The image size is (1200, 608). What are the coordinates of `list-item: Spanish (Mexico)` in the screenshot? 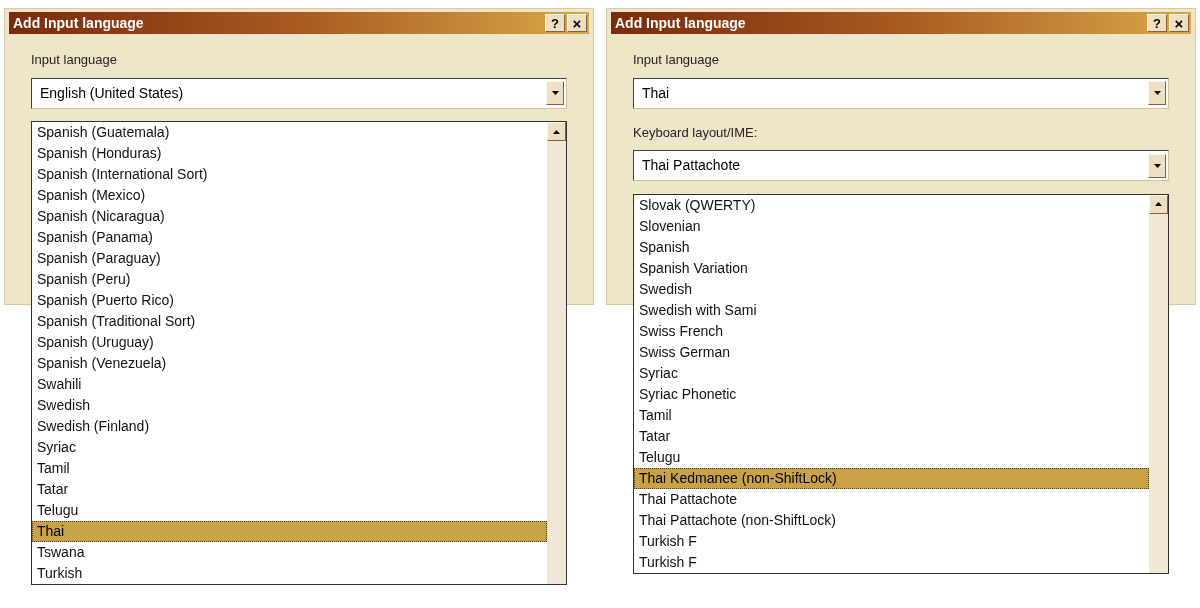 It's located at (289, 195).